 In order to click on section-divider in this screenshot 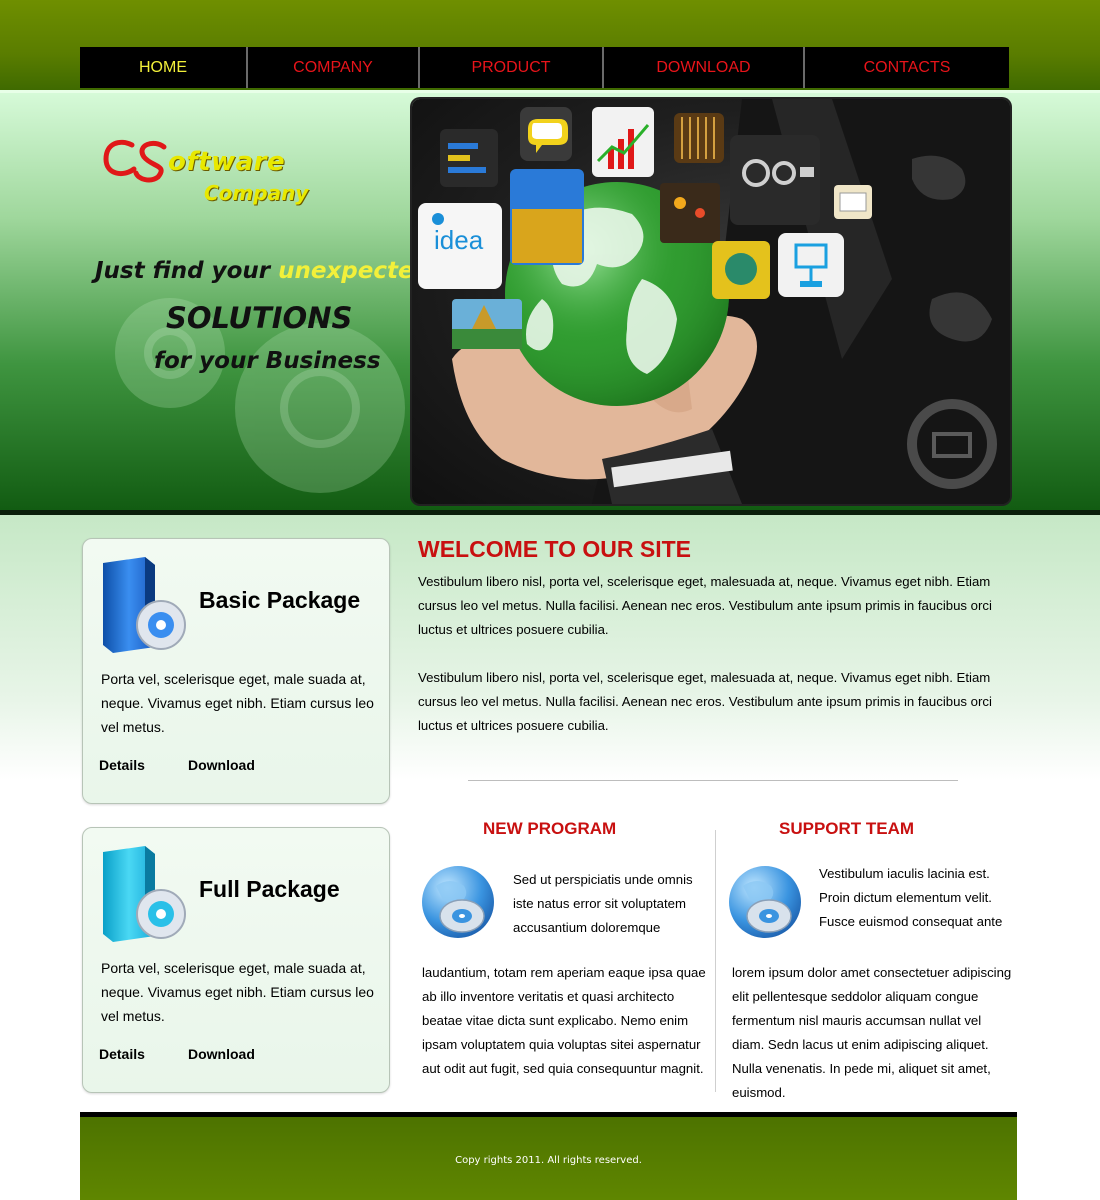, I will do `click(713, 780)`.